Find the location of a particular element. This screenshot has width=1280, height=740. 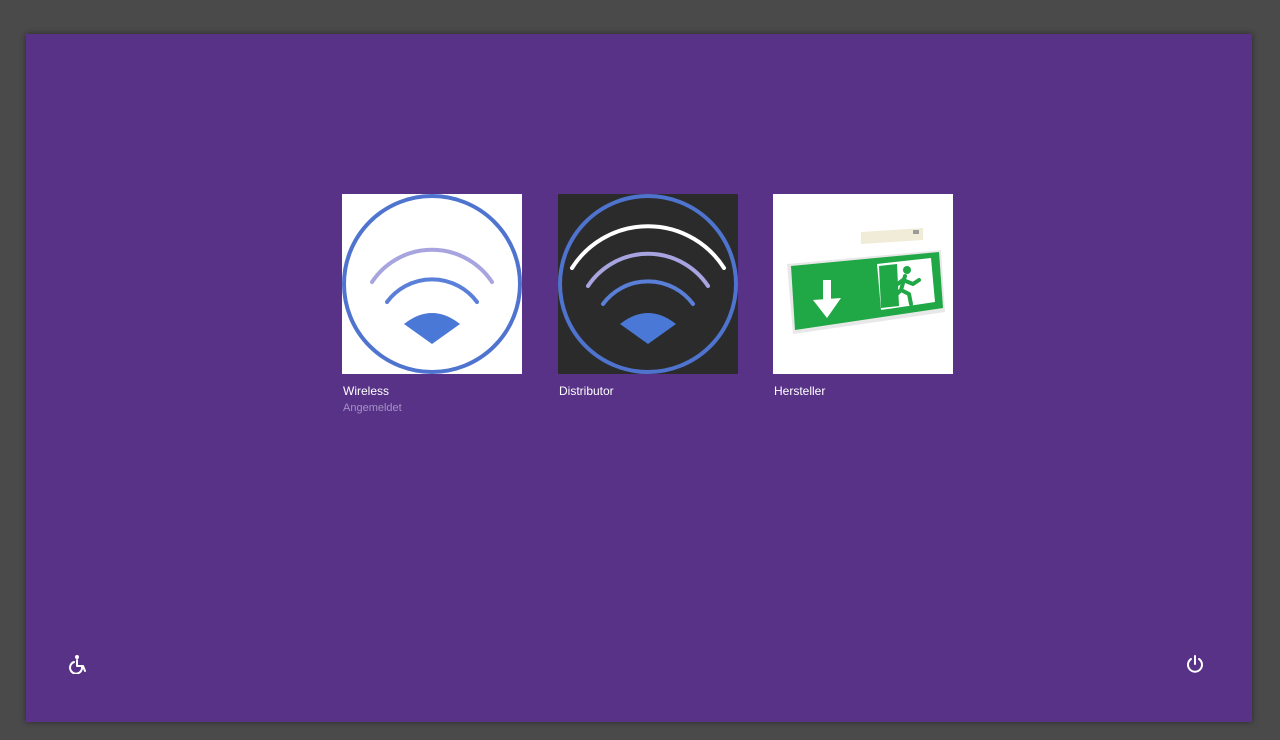

power-icon is located at coordinates (1195, 664).